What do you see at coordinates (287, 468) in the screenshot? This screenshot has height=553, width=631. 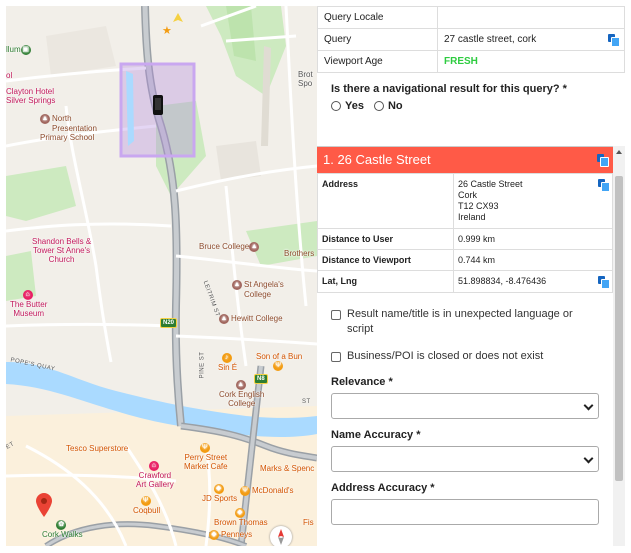 I see `poi-marks-spencer: Marks & Spenc` at bounding box center [287, 468].